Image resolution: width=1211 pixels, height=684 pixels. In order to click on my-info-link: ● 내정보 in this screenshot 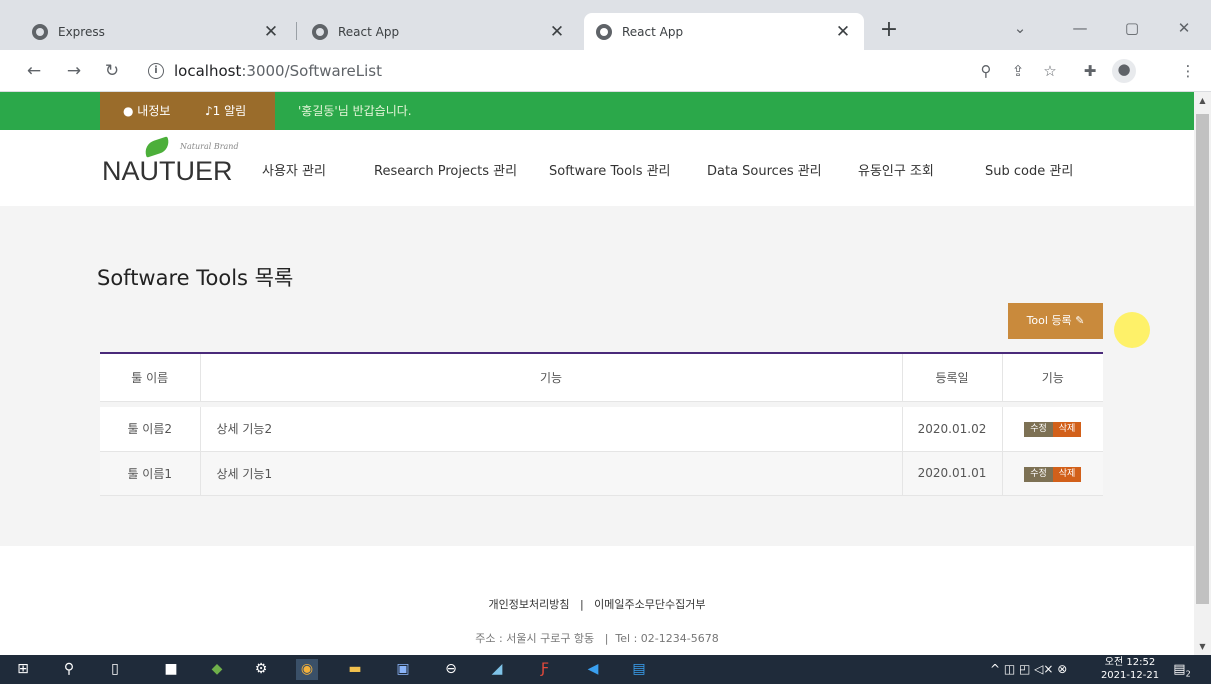, I will do `click(146, 111)`.